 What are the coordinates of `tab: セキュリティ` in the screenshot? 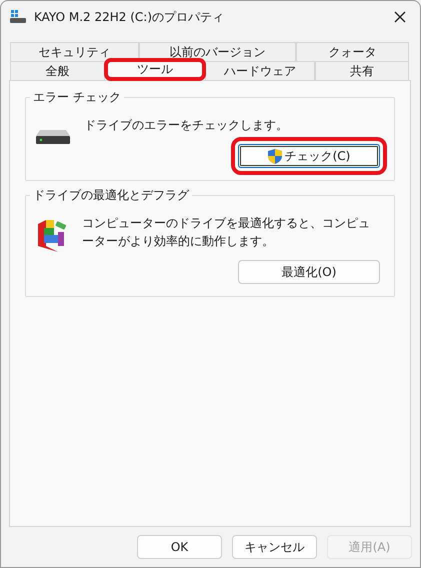 It's located at (74, 51).